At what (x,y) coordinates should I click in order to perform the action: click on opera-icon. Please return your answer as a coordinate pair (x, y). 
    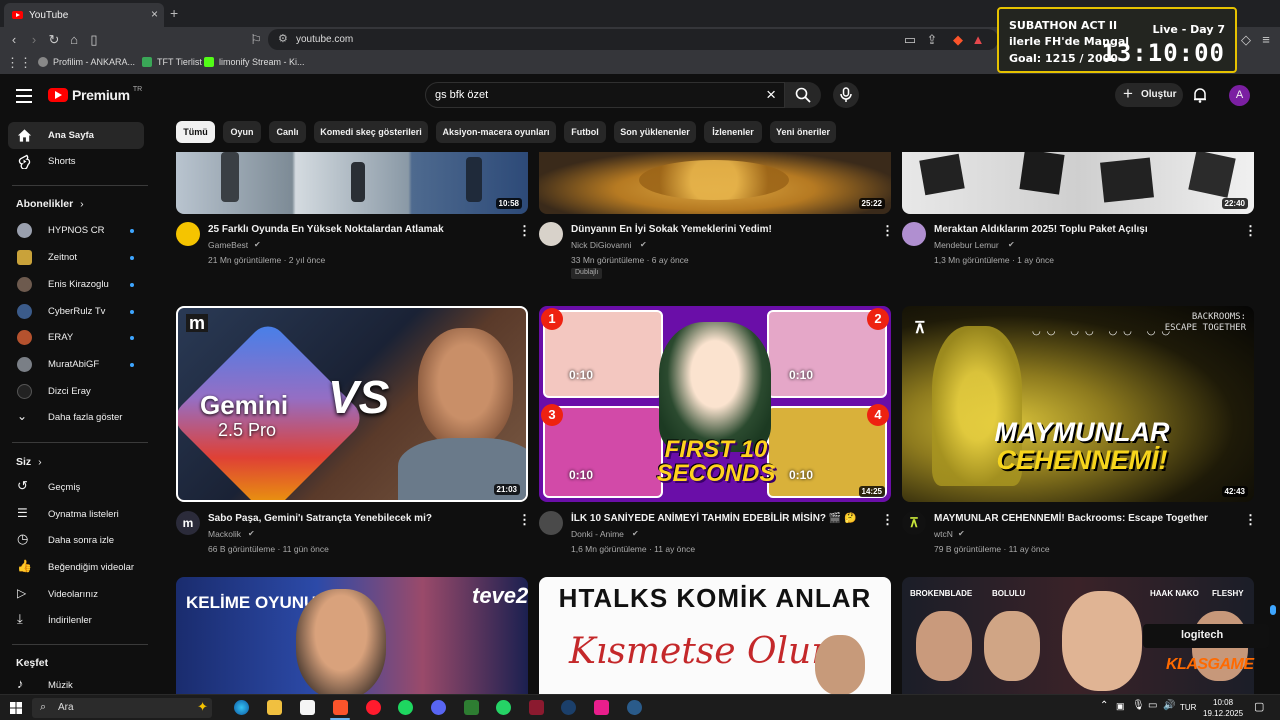
    Looking at the image, I should click on (373, 707).